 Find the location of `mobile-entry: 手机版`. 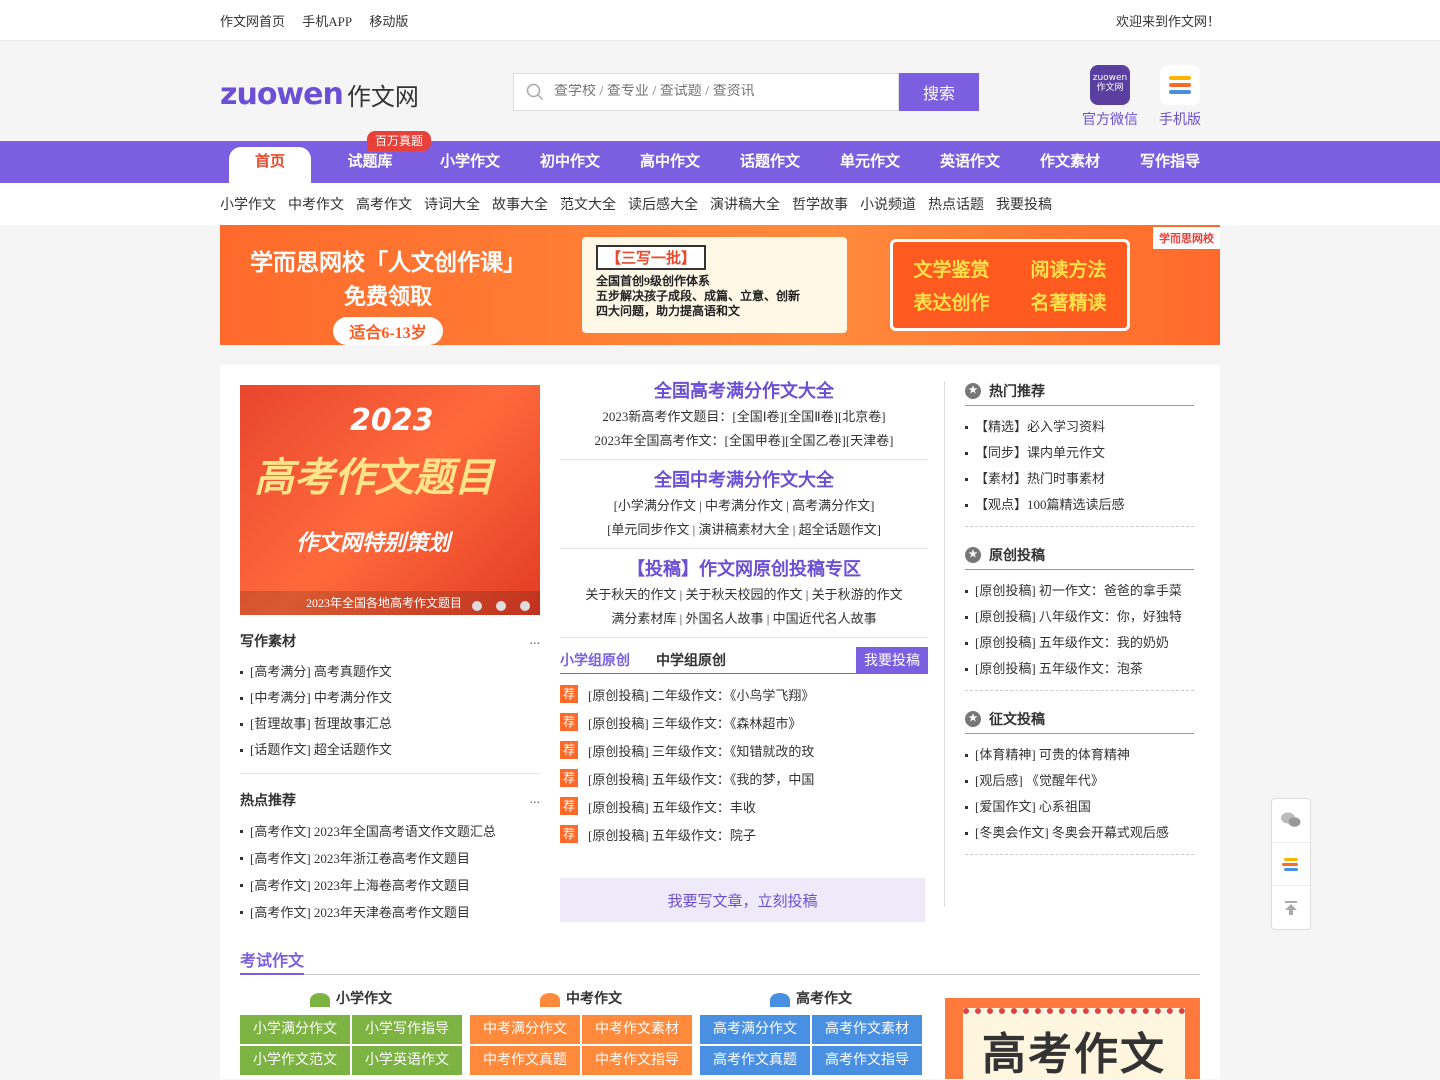

mobile-entry: 手机版 is located at coordinates (1180, 97).